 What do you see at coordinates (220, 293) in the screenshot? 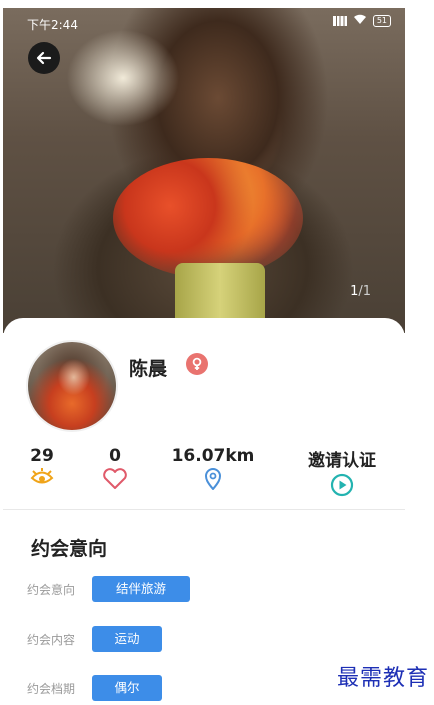
I see `photo-vase` at bounding box center [220, 293].